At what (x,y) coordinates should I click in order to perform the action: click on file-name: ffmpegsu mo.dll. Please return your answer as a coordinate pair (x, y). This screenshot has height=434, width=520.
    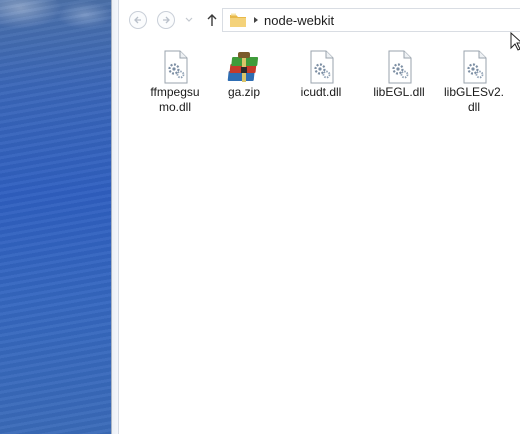
    Looking at the image, I should click on (175, 100).